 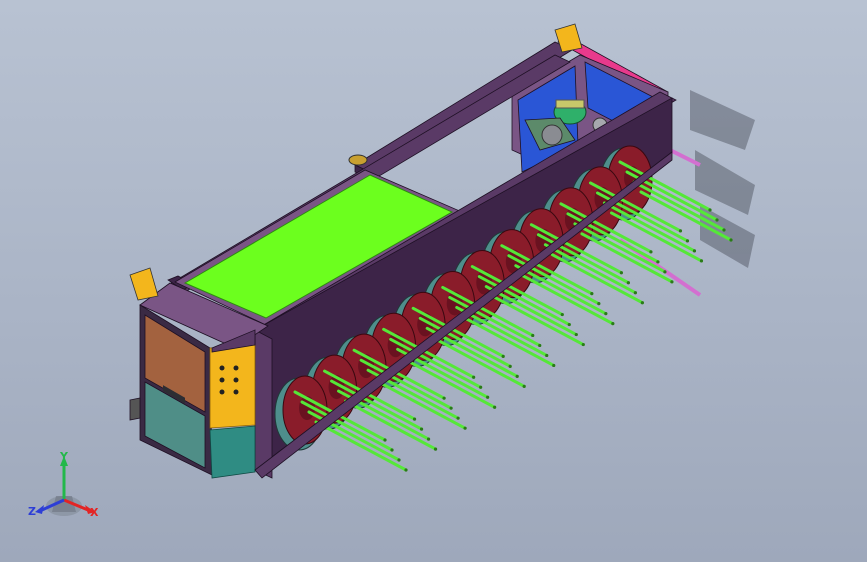 I want to click on shadow-blob, so click(x=722, y=120).